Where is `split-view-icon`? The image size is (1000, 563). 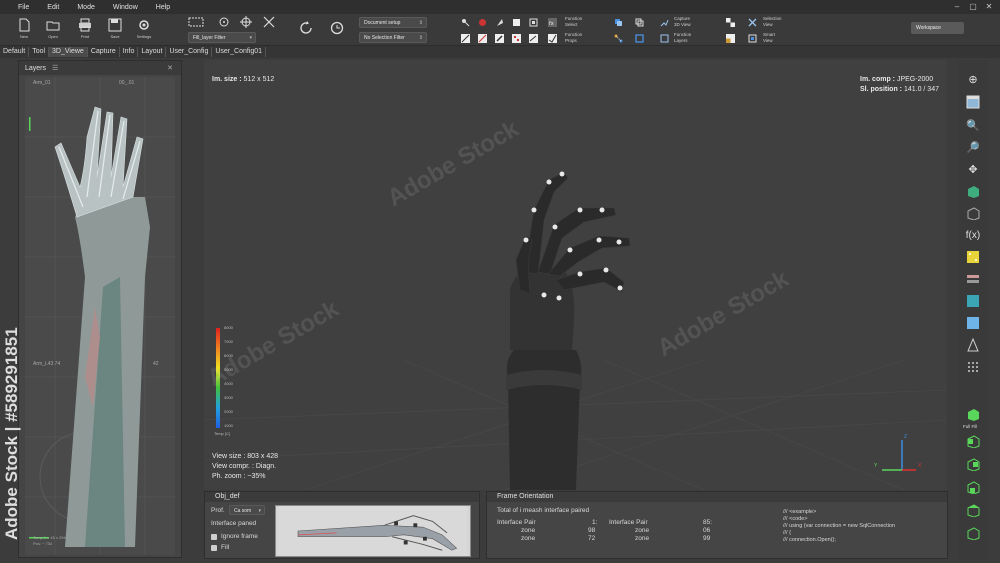 split-view-icon is located at coordinates (730, 38).